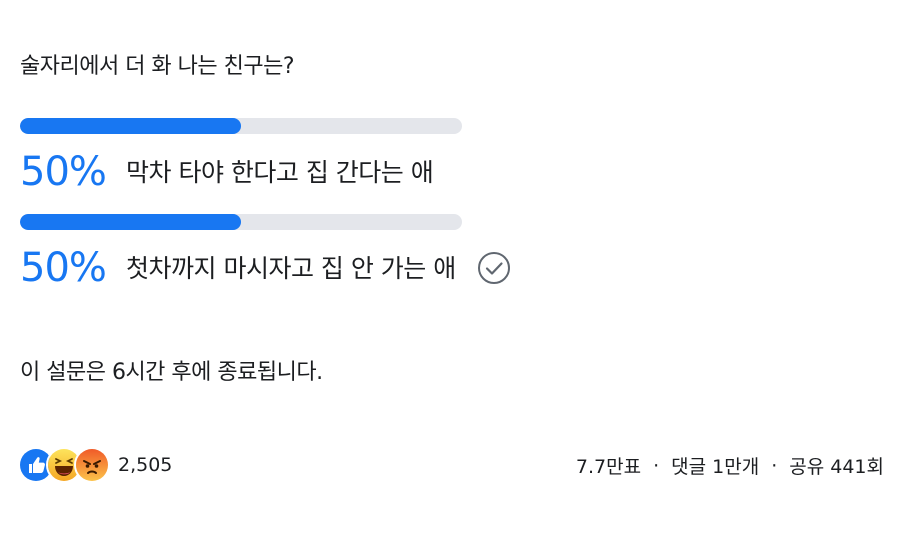 The height and width of the screenshot is (538, 900). Describe the element at coordinates (291, 268) in the screenshot. I see `poll-option-2-text: 첫차까지 마시자고 집 안 가는 애` at that location.